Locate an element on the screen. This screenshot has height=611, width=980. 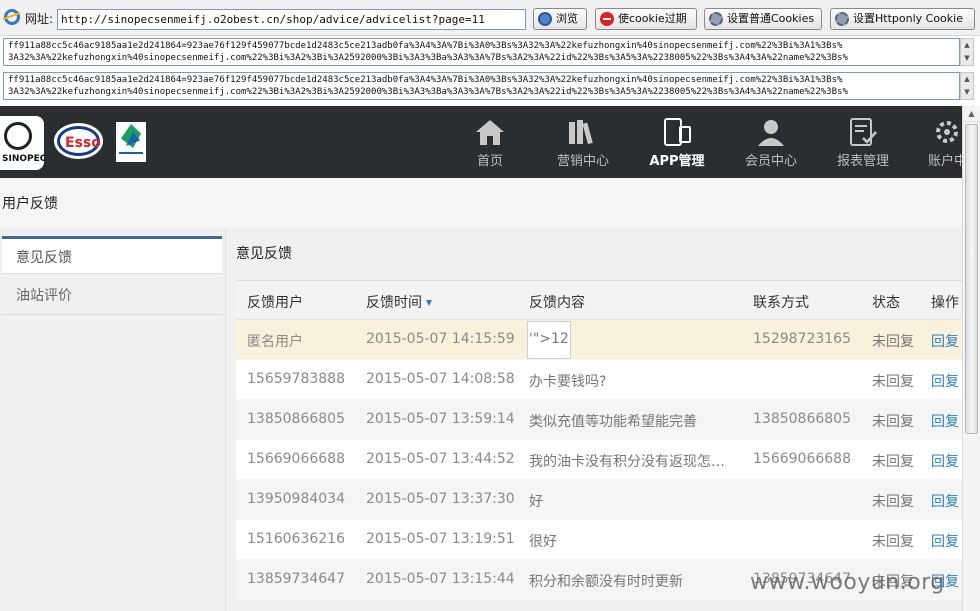
set-httponly-button: 设置Httponly Cookie is located at coordinates (902, 19).